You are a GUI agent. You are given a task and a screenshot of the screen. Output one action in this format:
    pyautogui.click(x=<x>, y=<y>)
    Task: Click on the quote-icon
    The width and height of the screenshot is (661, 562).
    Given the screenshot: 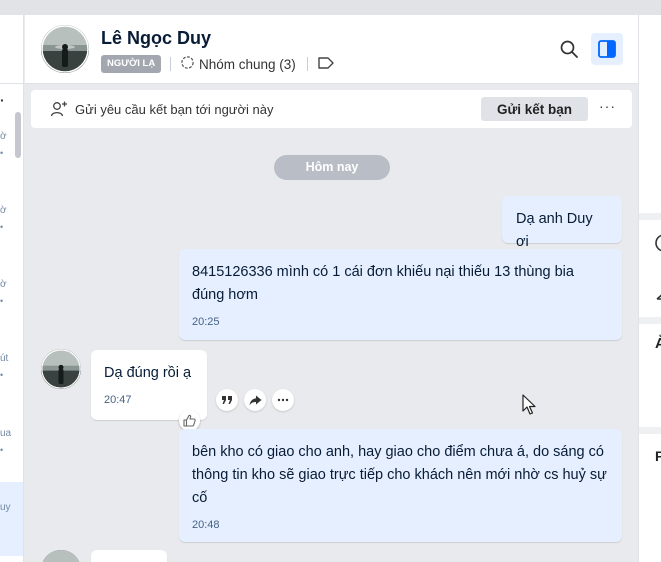 What is the action you would take?
    pyautogui.click(x=227, y=400)
    